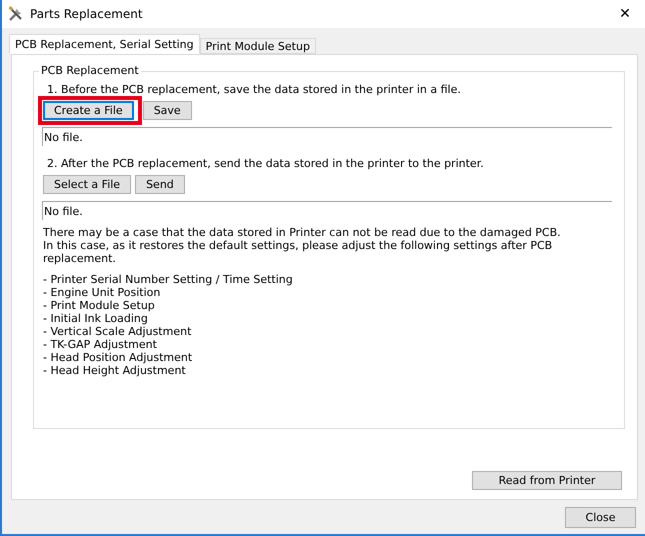 The width and height of the screenshot is (645, 536). Describe the element at coordinates (118, 357) in the screenshot. I see `settings-list-item: - Head Position Adjustment` at that location.